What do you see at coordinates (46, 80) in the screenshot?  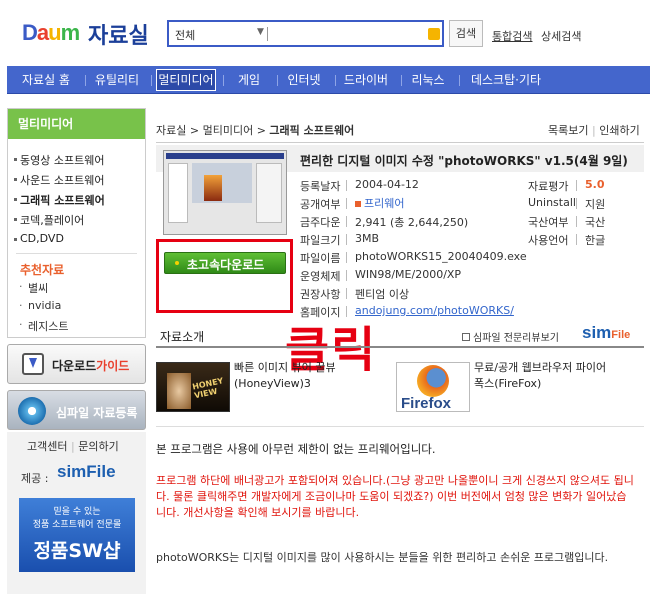 I see `nav-home: 자료실 홈` at bounding box center [46, 80].